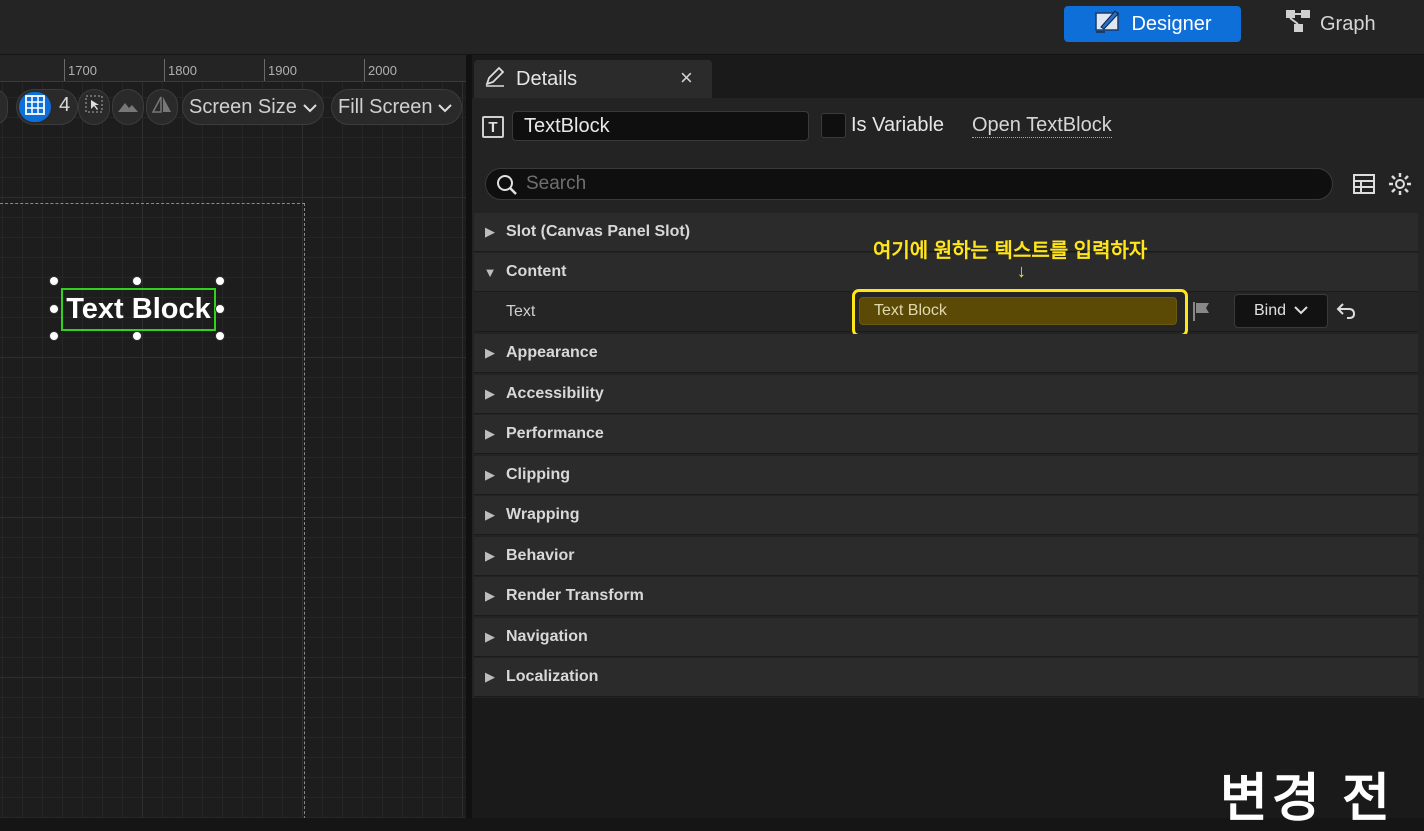 The width and height of the screenshot is (1424, 831). I want to click on designer-mode-button: Designer, so click(1152, 24).